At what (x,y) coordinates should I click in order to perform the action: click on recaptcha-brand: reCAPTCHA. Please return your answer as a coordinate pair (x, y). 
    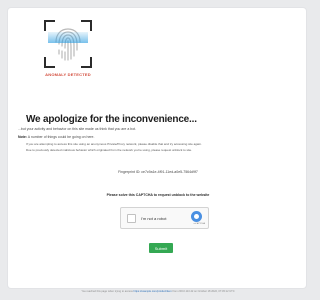
    Looking at the image, I should click on (199, 224).